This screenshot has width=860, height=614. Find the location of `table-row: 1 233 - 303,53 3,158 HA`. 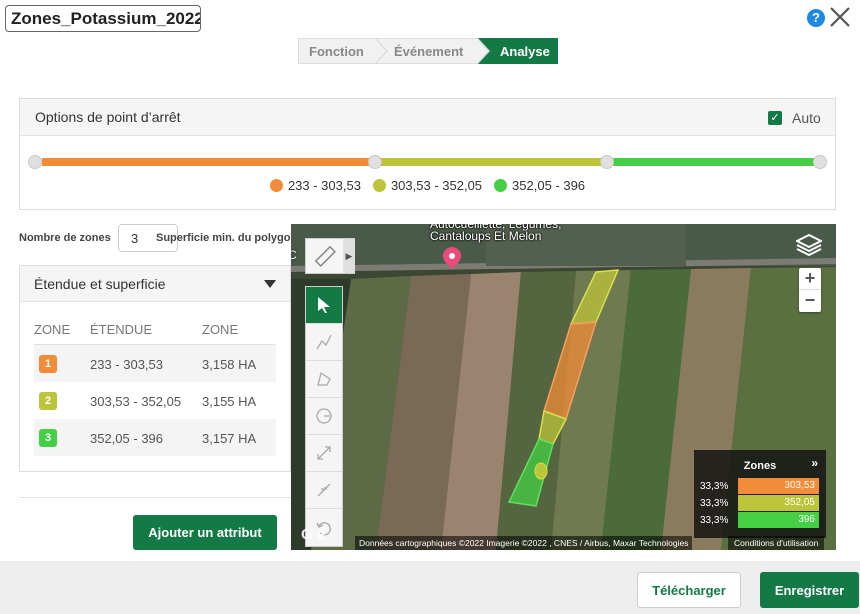

table-row: 1 233 - 303,53 3,158 HA is located at coordinates (155, 363).